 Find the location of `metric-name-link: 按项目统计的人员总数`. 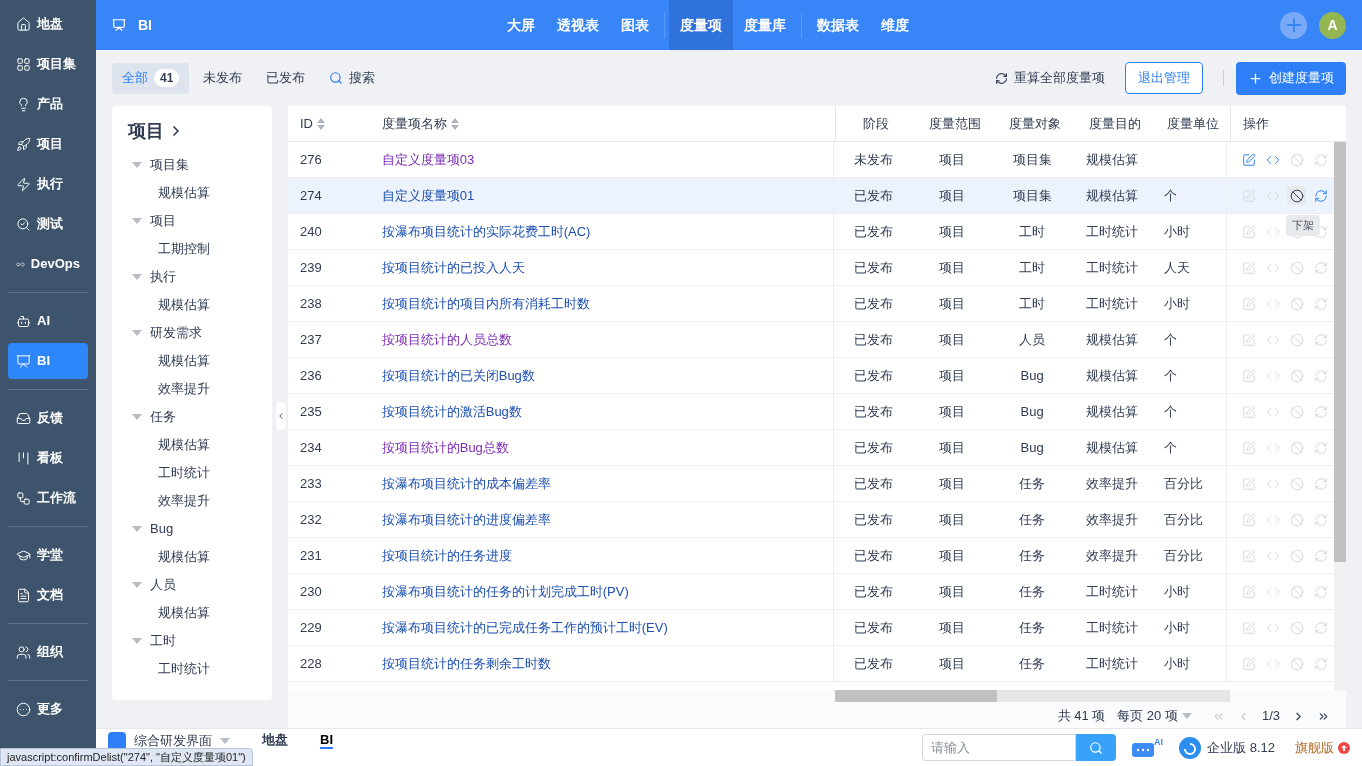

metric-name-link: 按项目统计的人员总数 is located at coordinates (446, 339).